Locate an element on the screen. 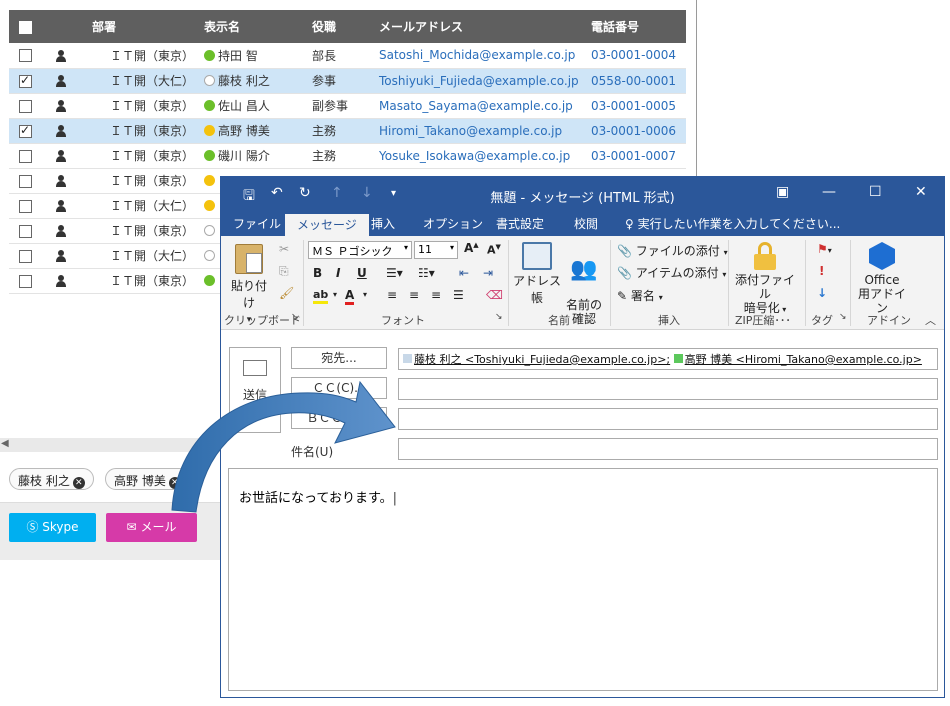 Image resolution: width=950 pixels, height=706 pixels. tab-format: 書式設定 is located at coordinates (520, 223).